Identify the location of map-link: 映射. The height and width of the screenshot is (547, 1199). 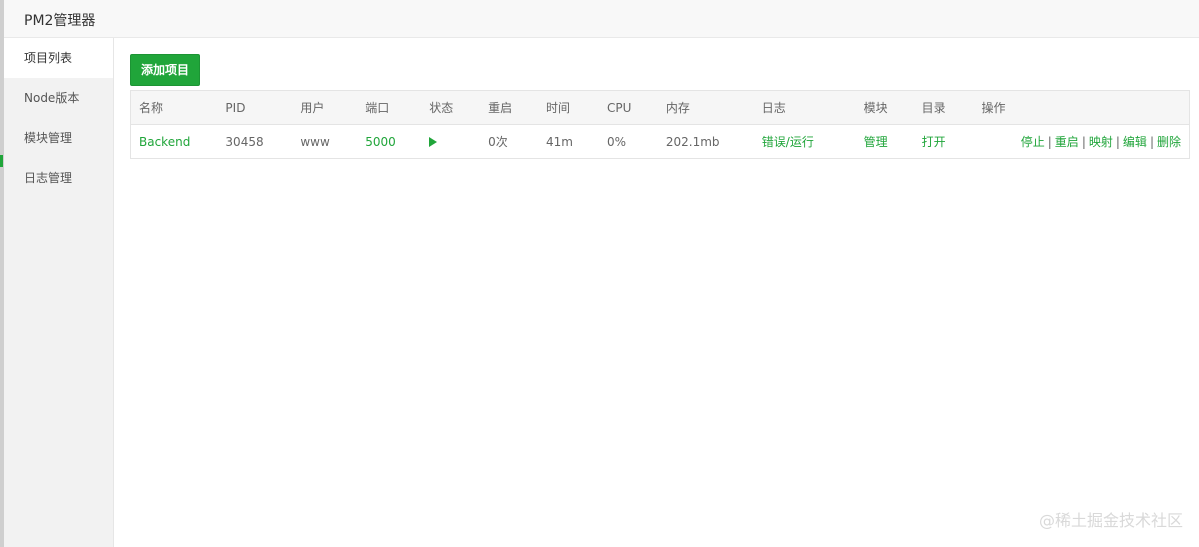
(1101, 142).